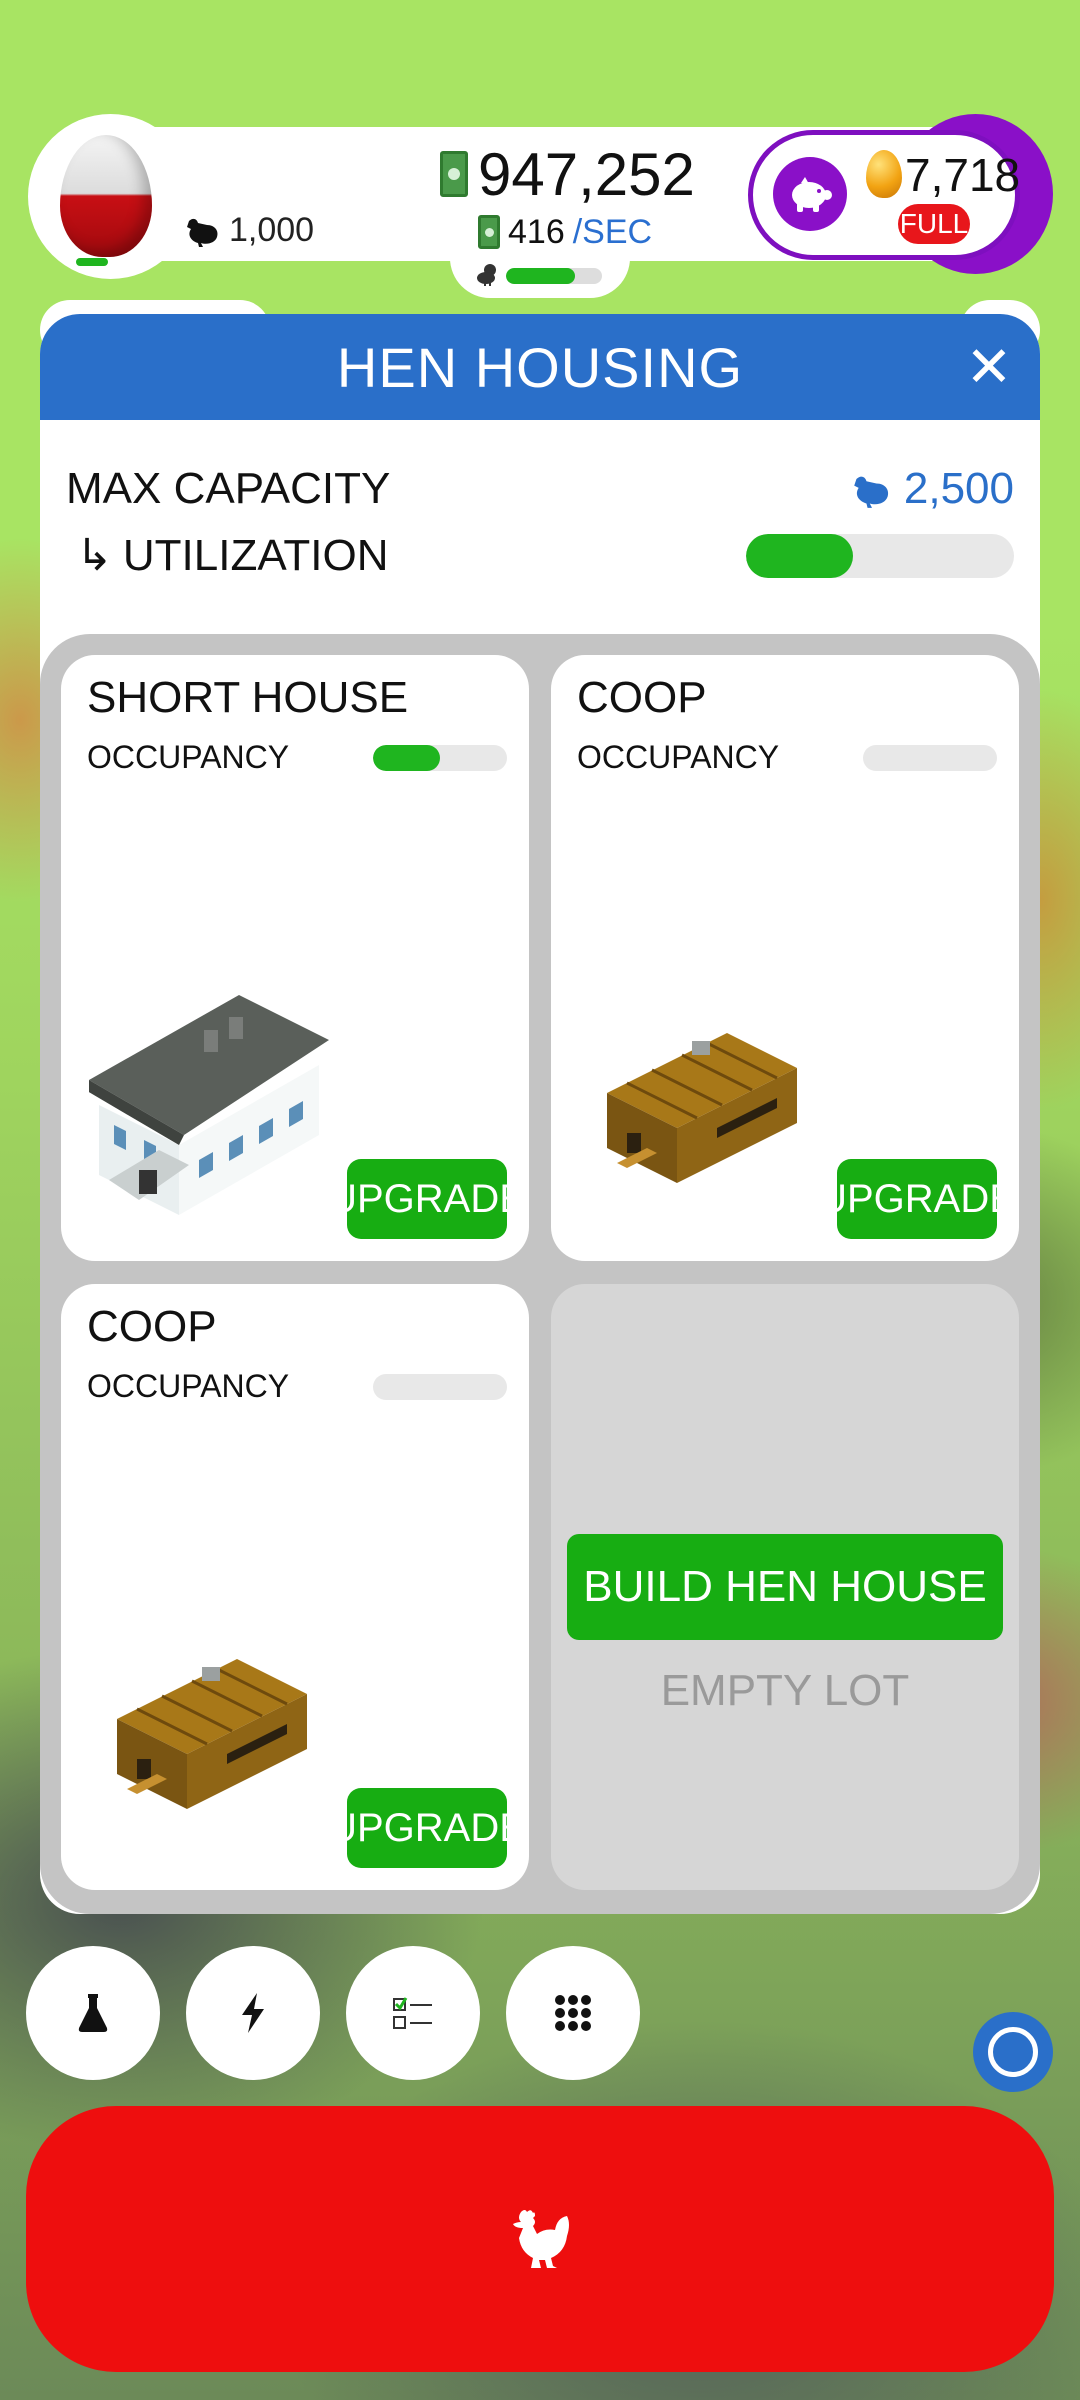  What do you see at coordinates (94, 555) in the screenshot?
I see `subitem-arrow-icon: ↳` at bounding box center [94, 555].